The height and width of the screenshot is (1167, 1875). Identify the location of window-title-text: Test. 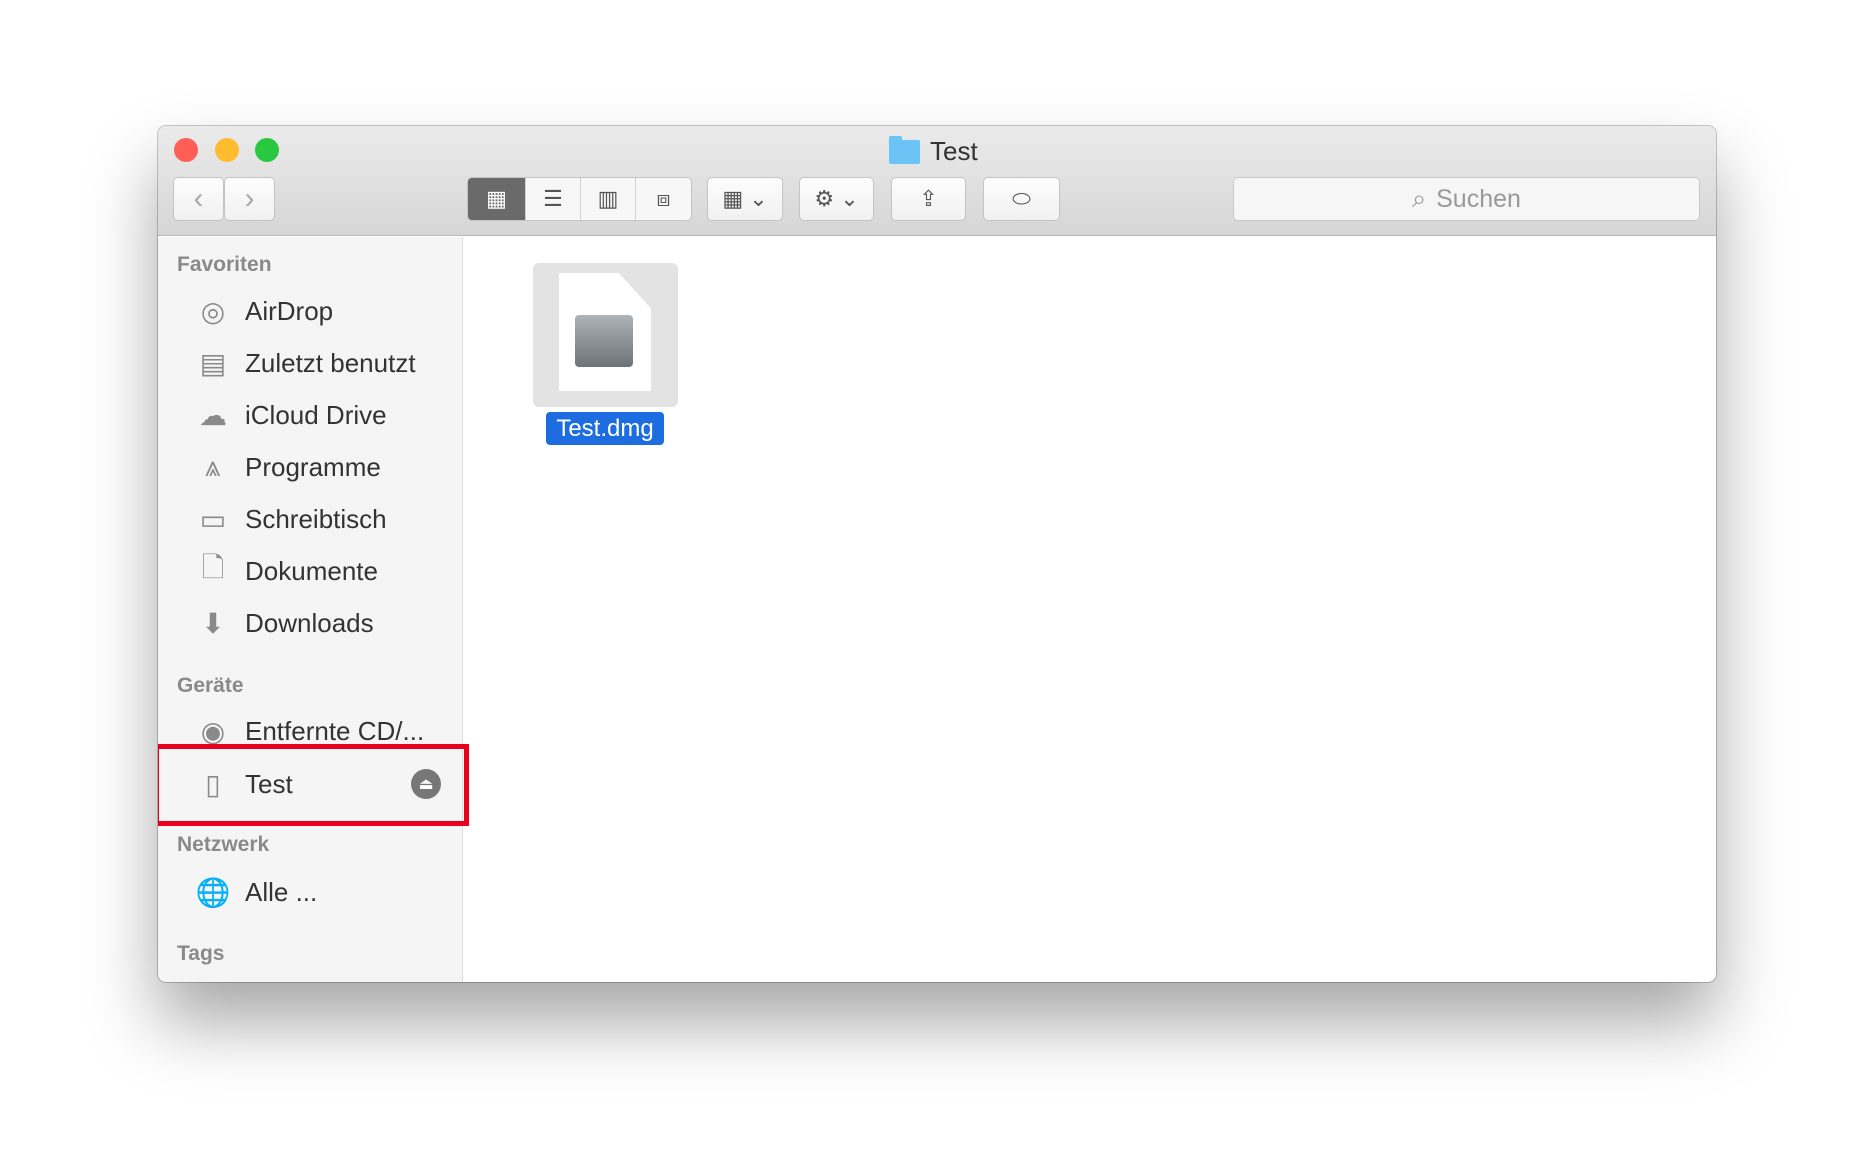
(954, 151).